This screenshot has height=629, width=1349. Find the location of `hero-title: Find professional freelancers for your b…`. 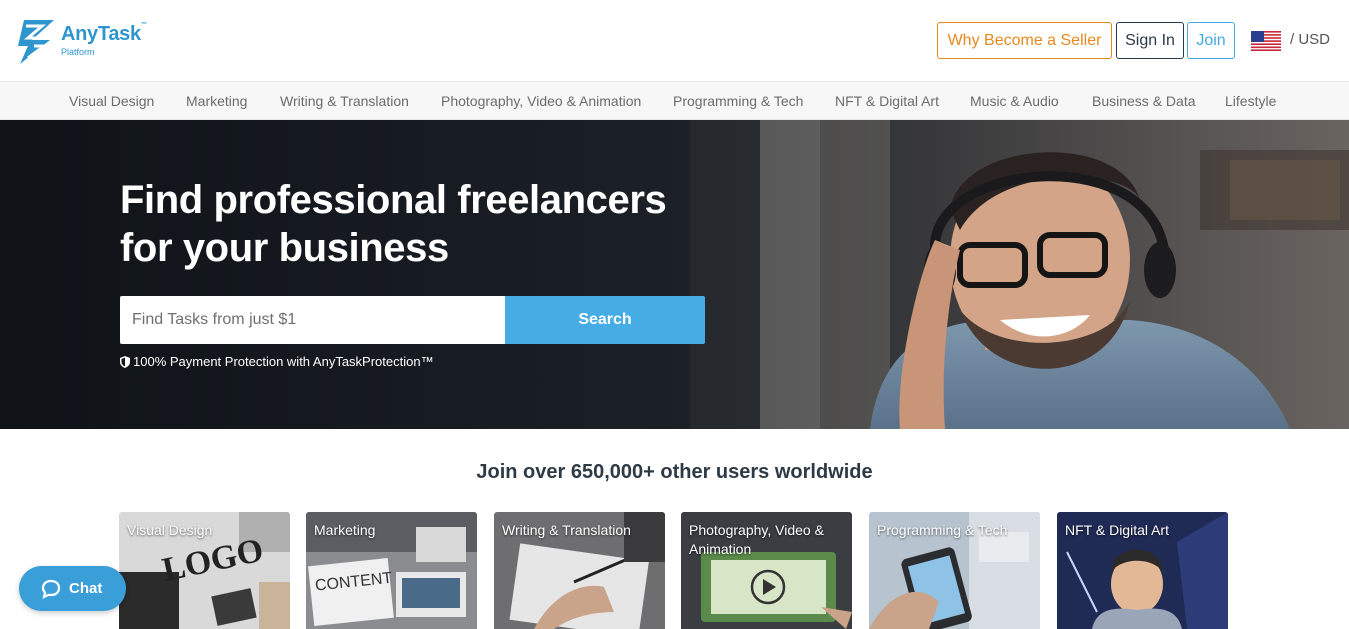

hero-title: Find professional freelancers for your b… is located at coordinates (430, 224).